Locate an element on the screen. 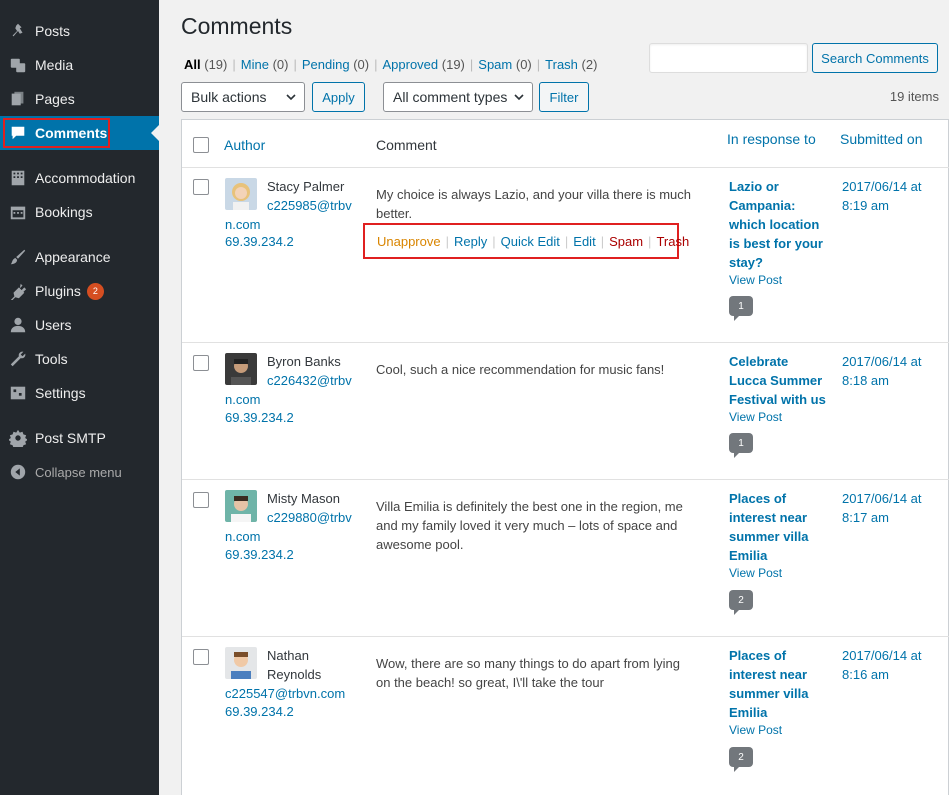 The image size is (949, 795). filter-approved-label: Approved is located at coordinates (410, 64).